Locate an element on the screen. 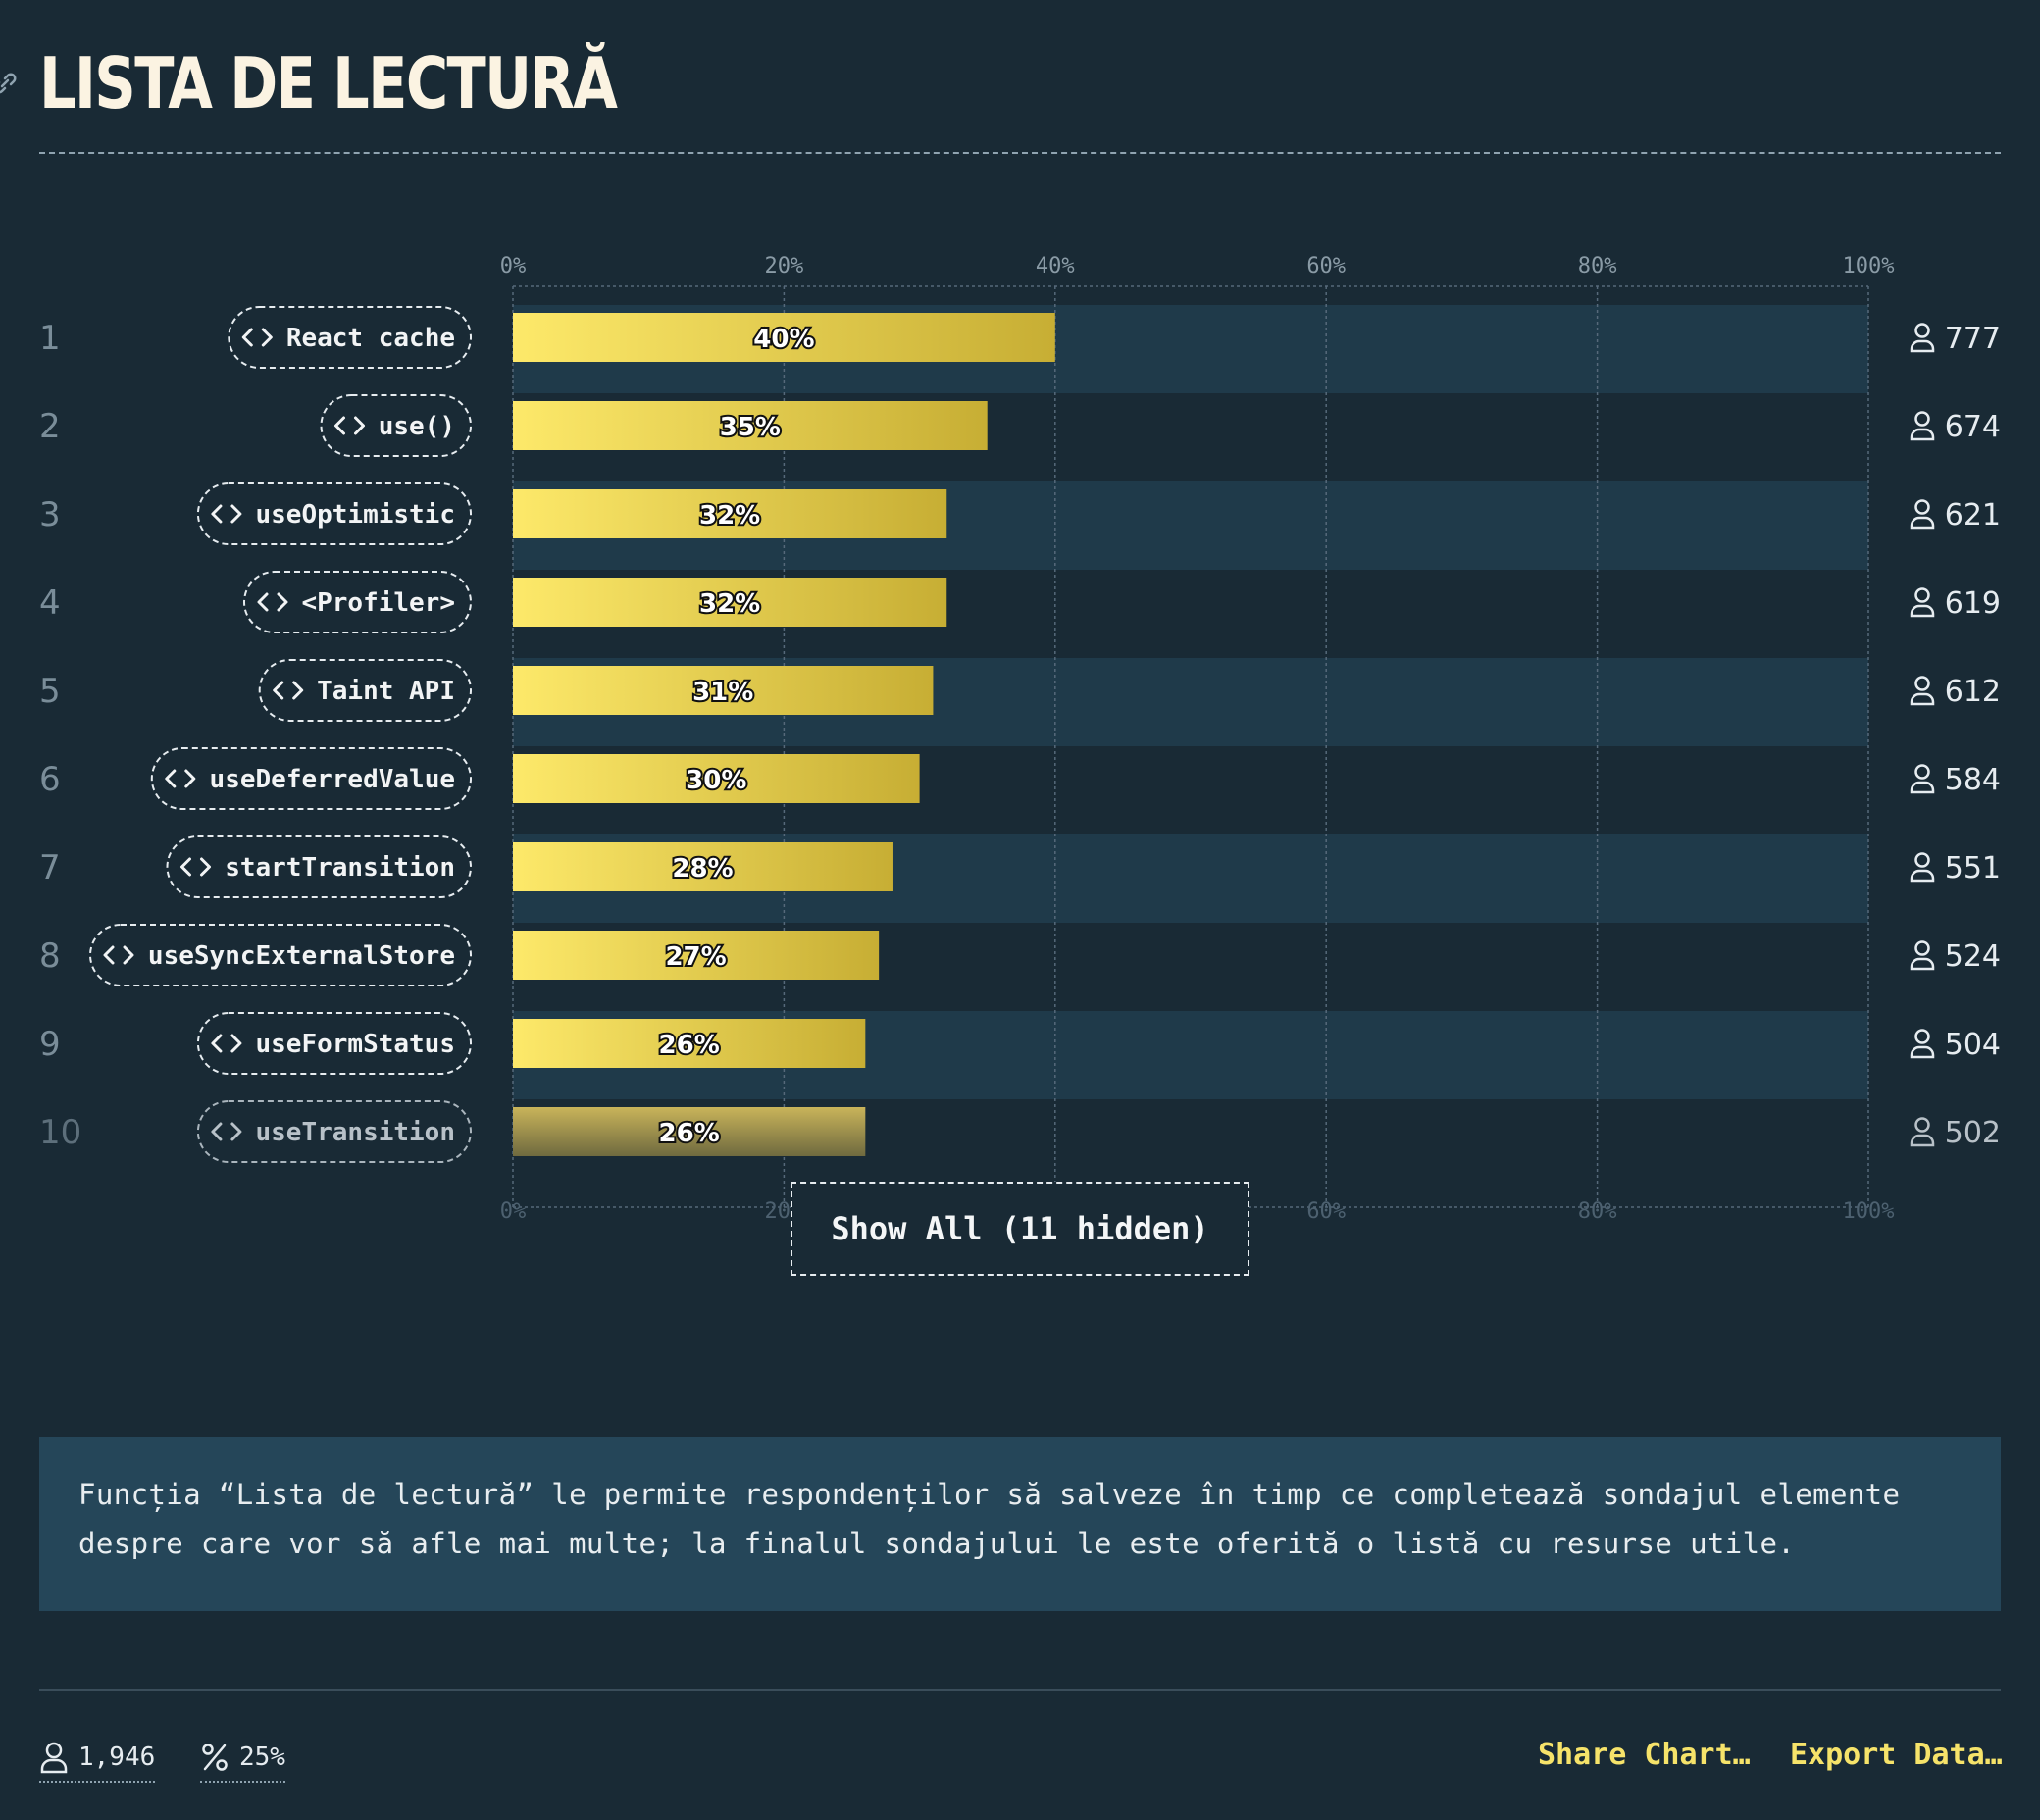 Image resolution: width=2040 pixels, height=1820 pixels. percent-stat: 25% is located at coordinates (242, 1759).